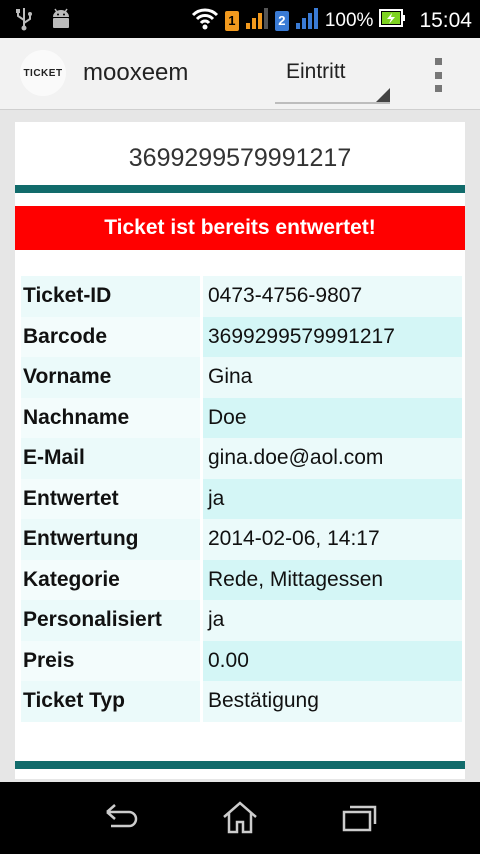 The height and width of the screenshot is (854, 480). I want to click on row-label: Personalisiert, so click(110, 620).